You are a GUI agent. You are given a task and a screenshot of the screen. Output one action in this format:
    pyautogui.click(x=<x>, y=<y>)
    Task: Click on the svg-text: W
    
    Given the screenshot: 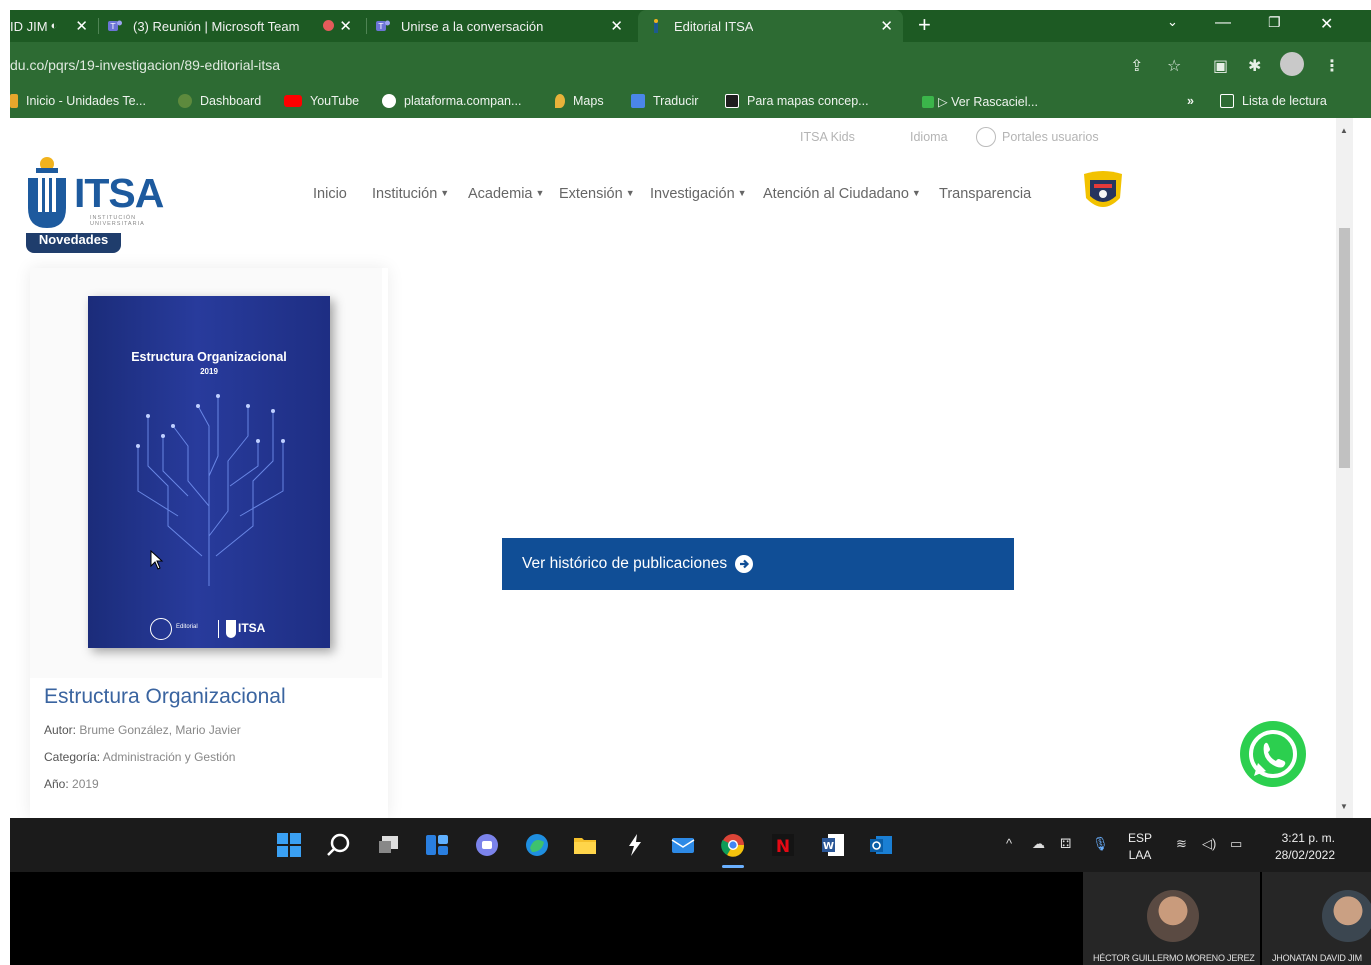 What is the action you would take?
    pyautogui.click(x=828, y=846)
    